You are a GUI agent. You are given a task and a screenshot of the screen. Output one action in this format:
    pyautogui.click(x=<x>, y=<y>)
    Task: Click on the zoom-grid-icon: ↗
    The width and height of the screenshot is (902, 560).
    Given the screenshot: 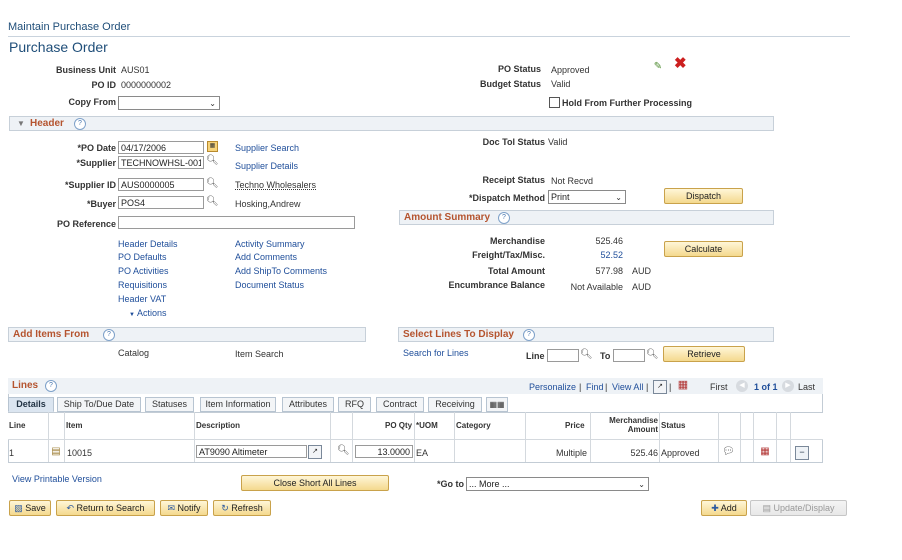 What is the action you would take?
    pyautogui.click(x=660, y=387)
    